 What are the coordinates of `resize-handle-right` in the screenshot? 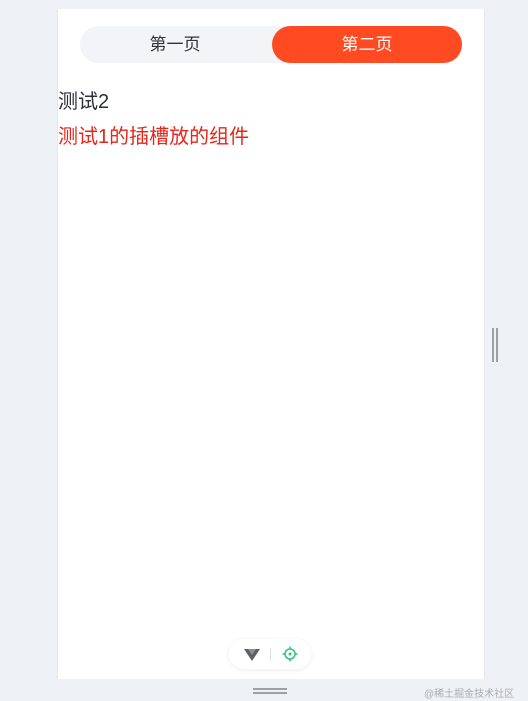 It's located at (495, 345).